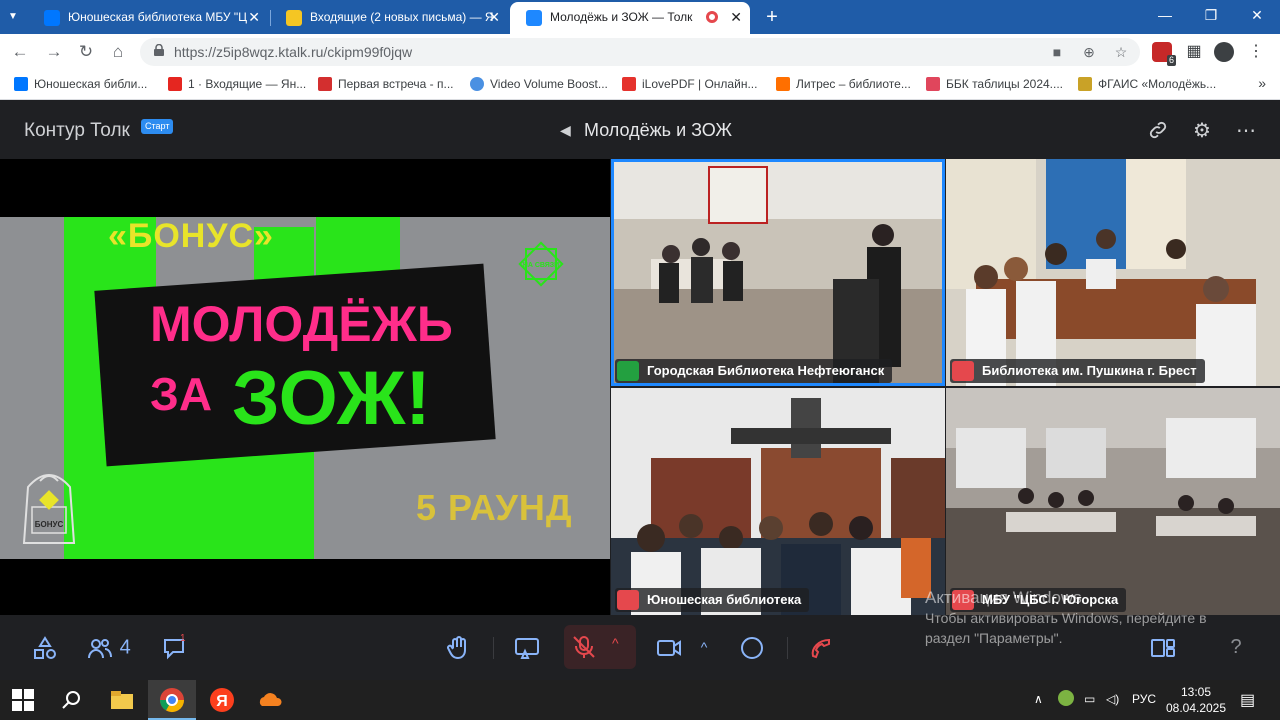  What do you see at coordinates (754, 371) in the screenshot?
I see `participant-label: Городская Библиотека Нефтеюганск` at bounding box center [754, 371].